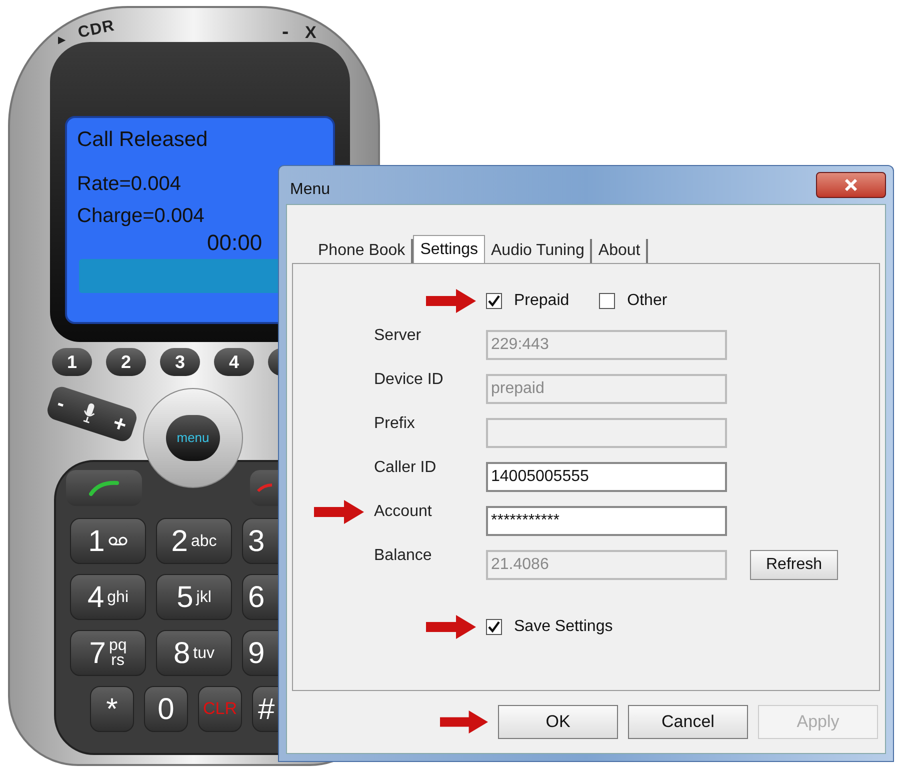  What do you see at coordinates (234, 243) in the screenshot?
I see `call-timer: 00:00` at bounding box center [234, 243].